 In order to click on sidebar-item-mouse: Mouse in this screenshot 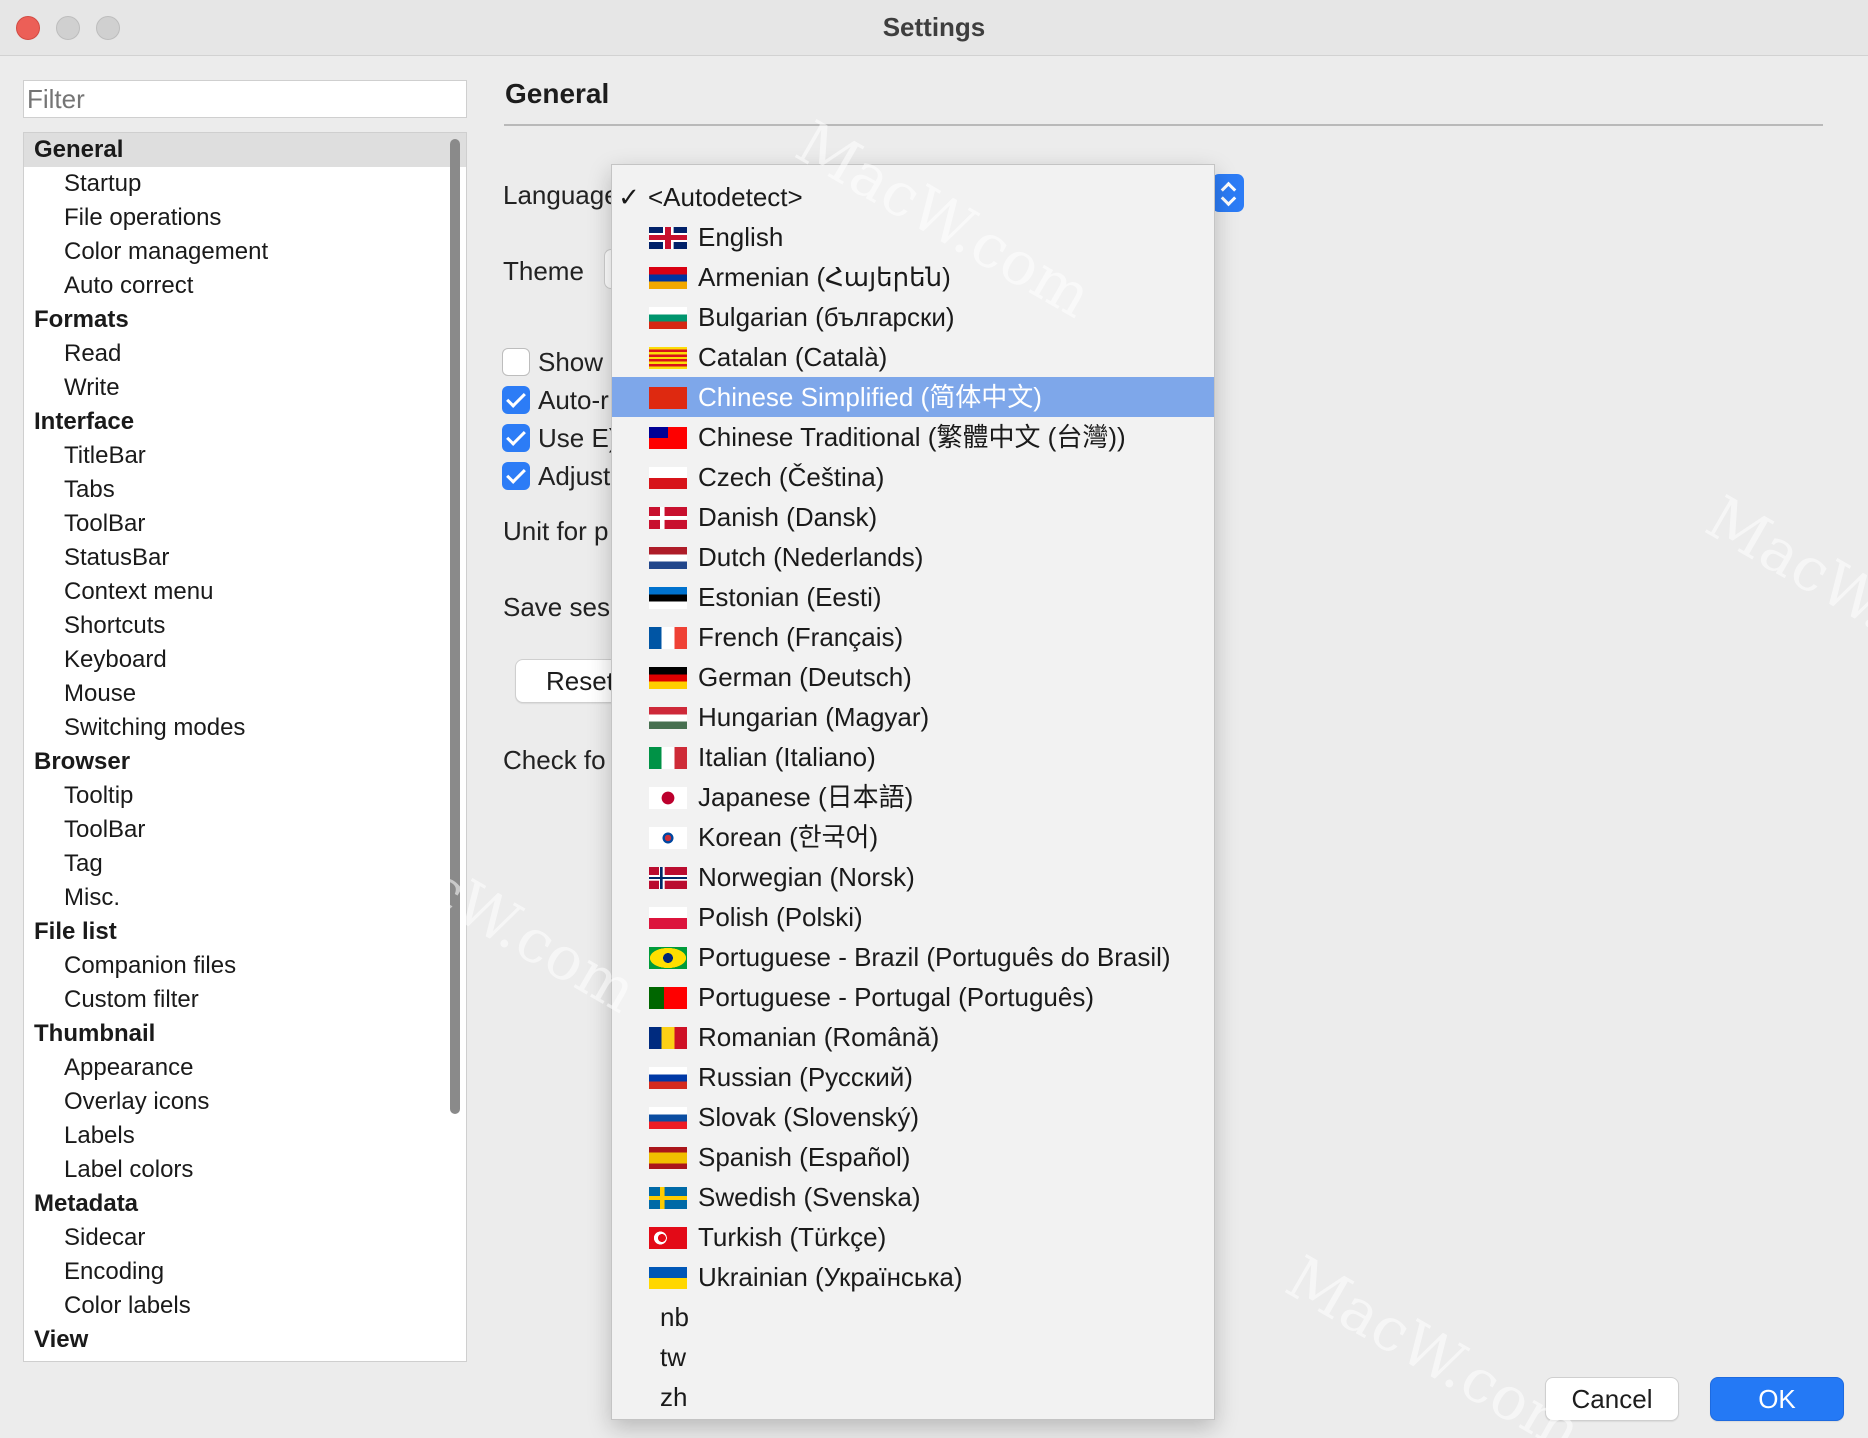, I will do `click(245, 694)`.